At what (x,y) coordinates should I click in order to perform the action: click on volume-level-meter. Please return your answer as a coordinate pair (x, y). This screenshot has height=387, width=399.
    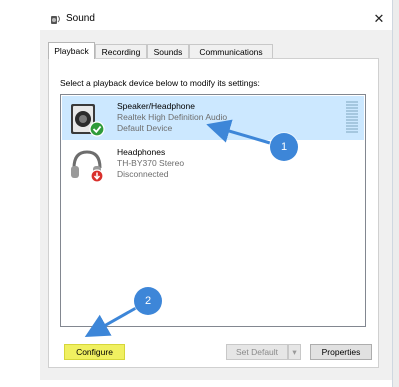
    Looking at the image, I should click on (352, 118).